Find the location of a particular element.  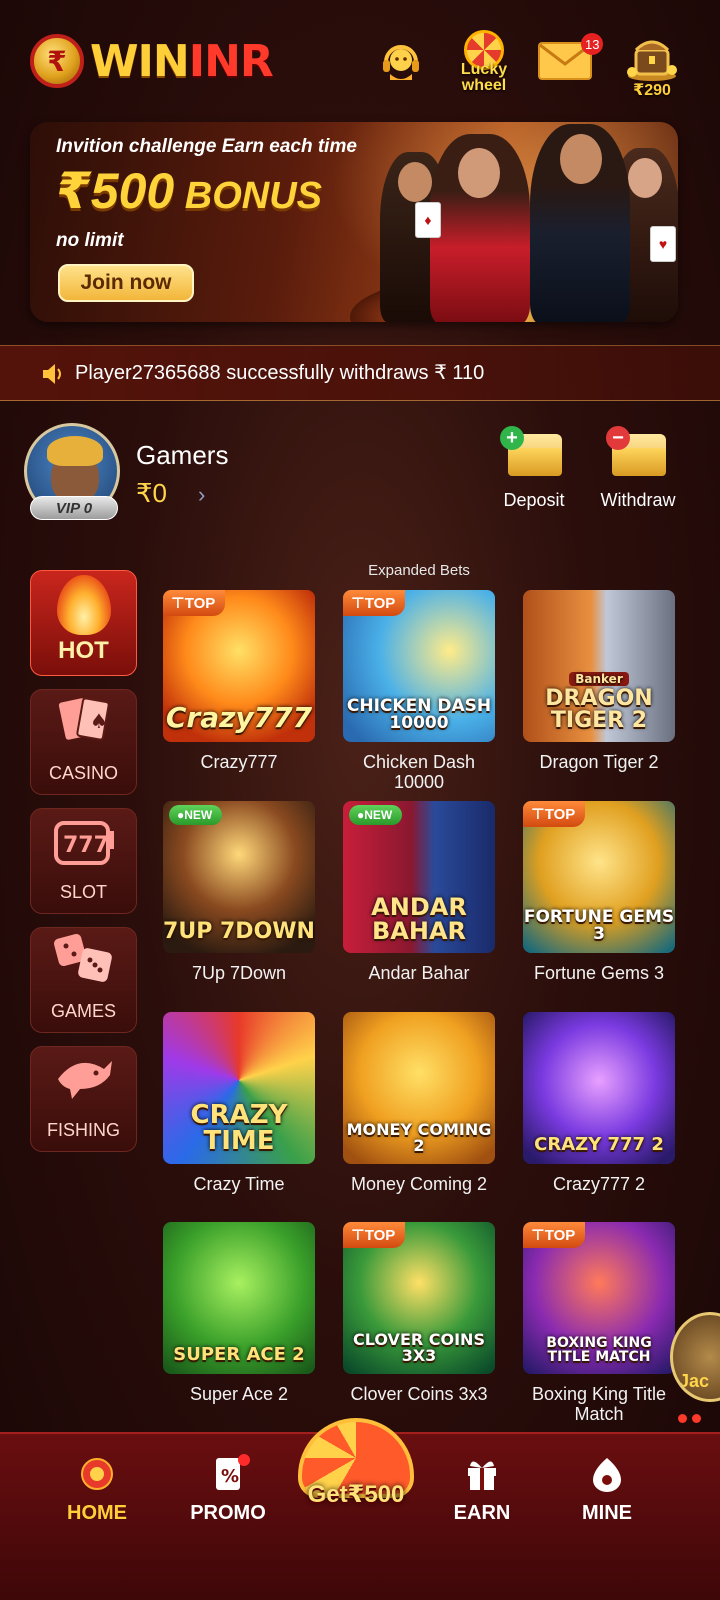

game-name: 7Up 7Down is located at coordinates (239, 973).